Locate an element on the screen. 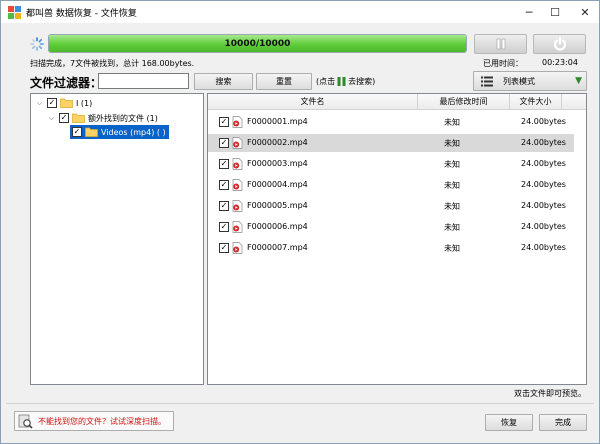 The height and width of the screenshot is (444, 600). tree-extra-files-label: 额外找到的文件 (1) is located at coordinates (123, 118).